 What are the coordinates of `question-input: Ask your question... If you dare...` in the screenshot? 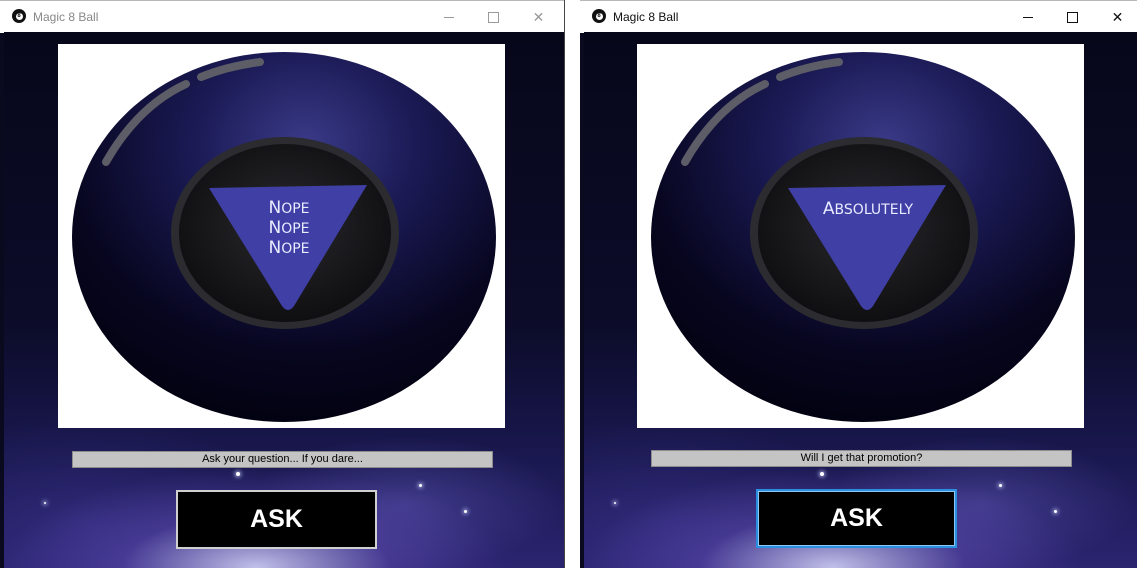 It's located at (282, 459).